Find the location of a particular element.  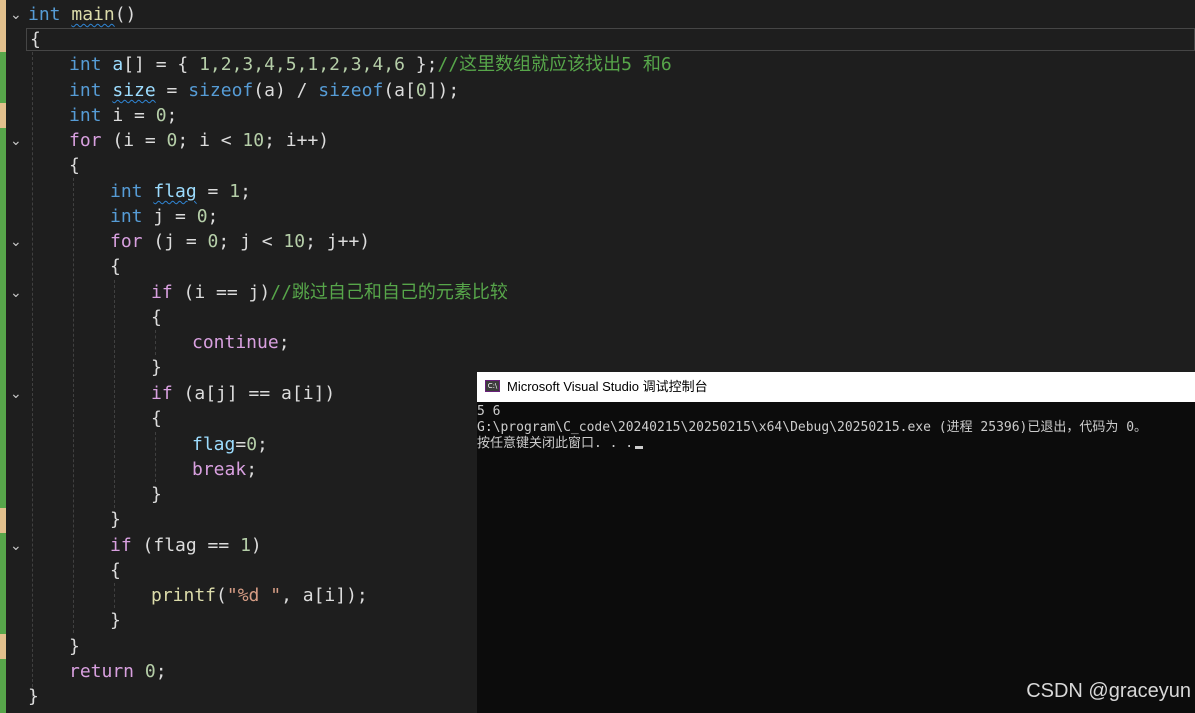

expression: (a) / is located at coordinates (286, 90).